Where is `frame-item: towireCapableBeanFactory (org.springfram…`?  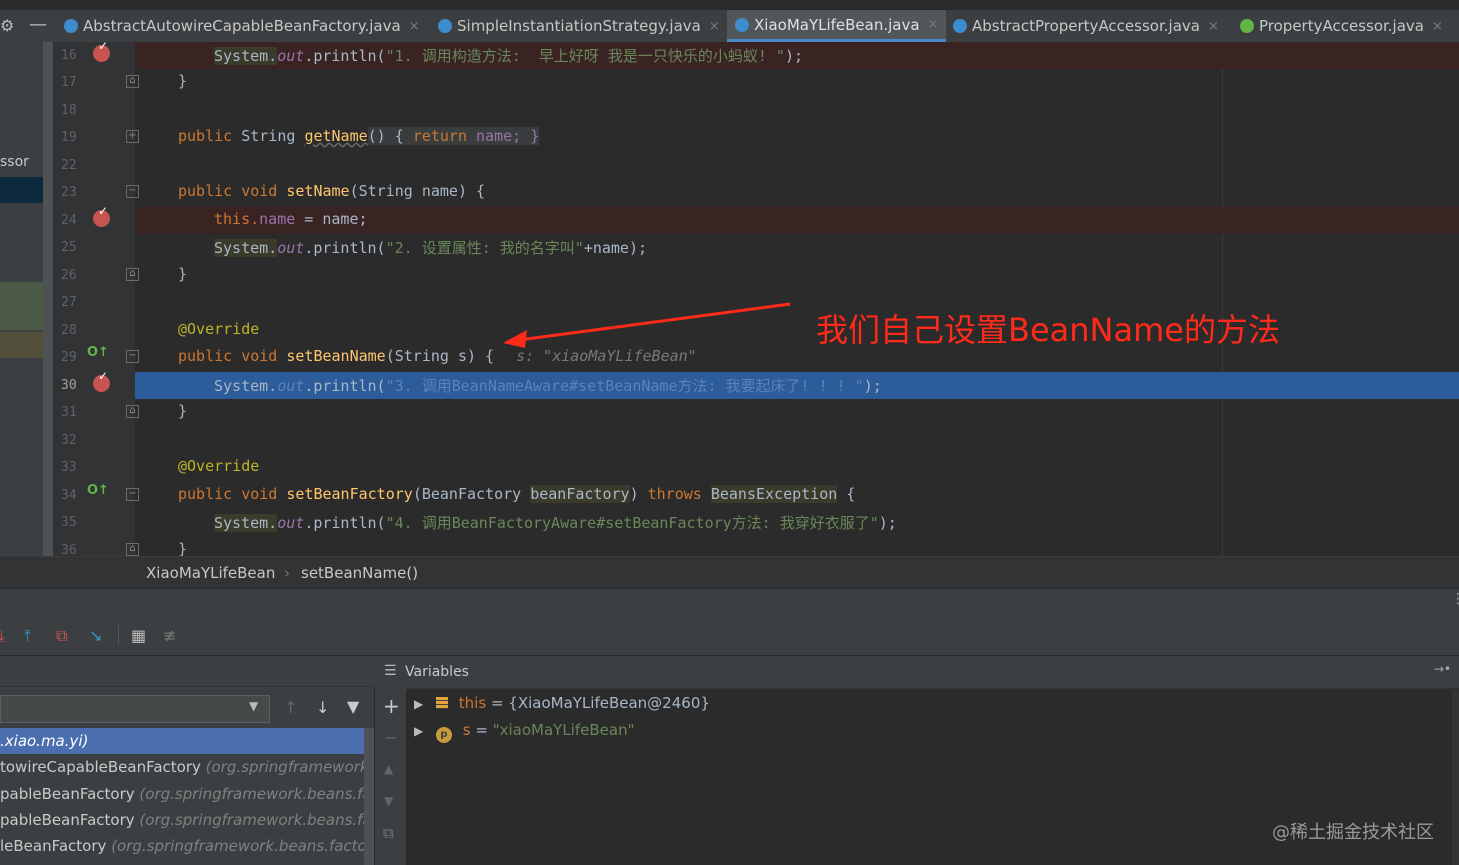 frame-item: towireCapableBeanFactory (org.springfram… is located at coordinates (182, 767).